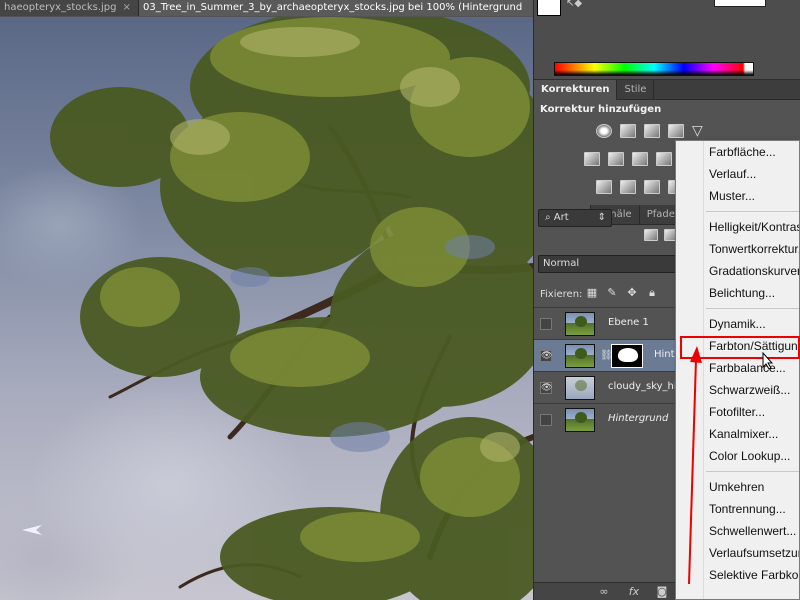 The height and width of the screenshot is (600, 800). I want to click on lock-transparency-icon: ▦, so click(592, 293).